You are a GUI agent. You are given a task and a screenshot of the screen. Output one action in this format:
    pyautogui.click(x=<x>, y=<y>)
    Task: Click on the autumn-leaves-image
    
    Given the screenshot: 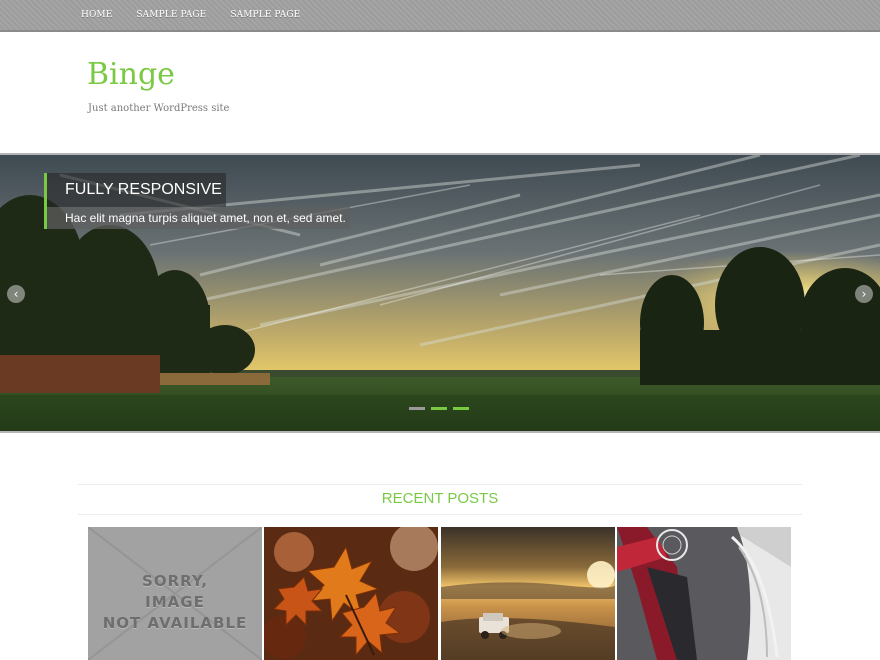 What is the action you would take?
    pyautogui.click(x=351, y=593)
    